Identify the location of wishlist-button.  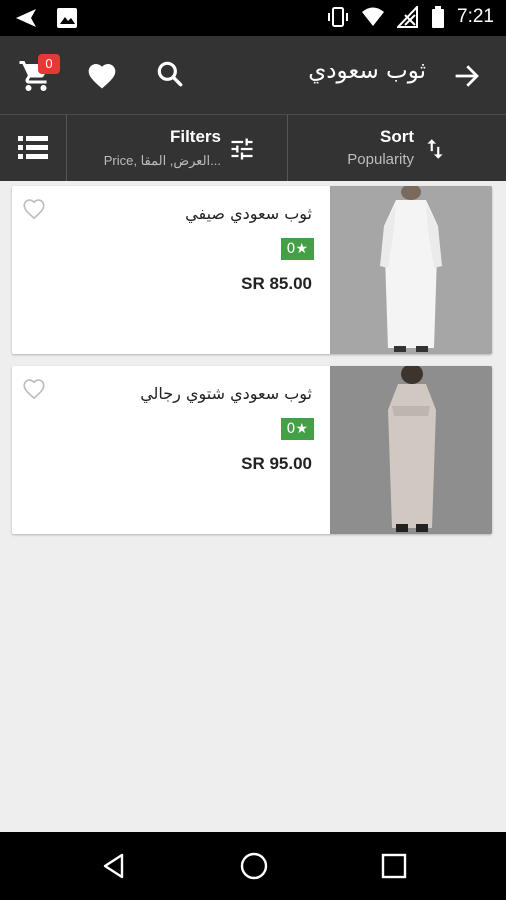
(102, 76).